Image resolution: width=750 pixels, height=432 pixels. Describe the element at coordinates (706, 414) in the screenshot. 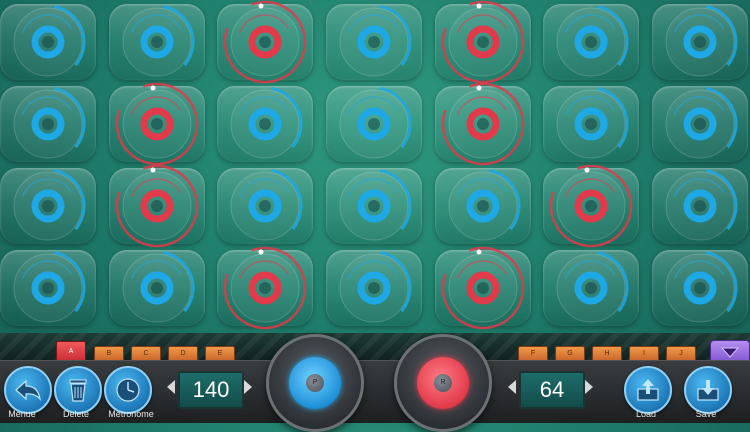

I see `save-label: Save` at that location.